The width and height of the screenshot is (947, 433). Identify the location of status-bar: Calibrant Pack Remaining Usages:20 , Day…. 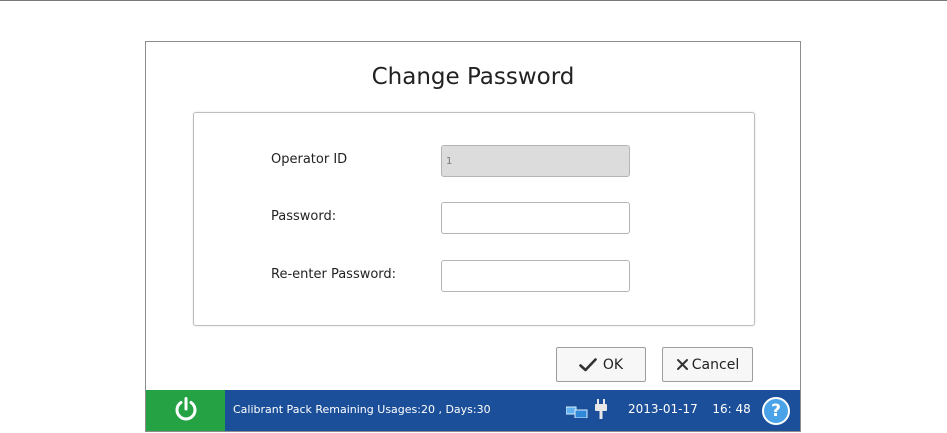
(473, 410).